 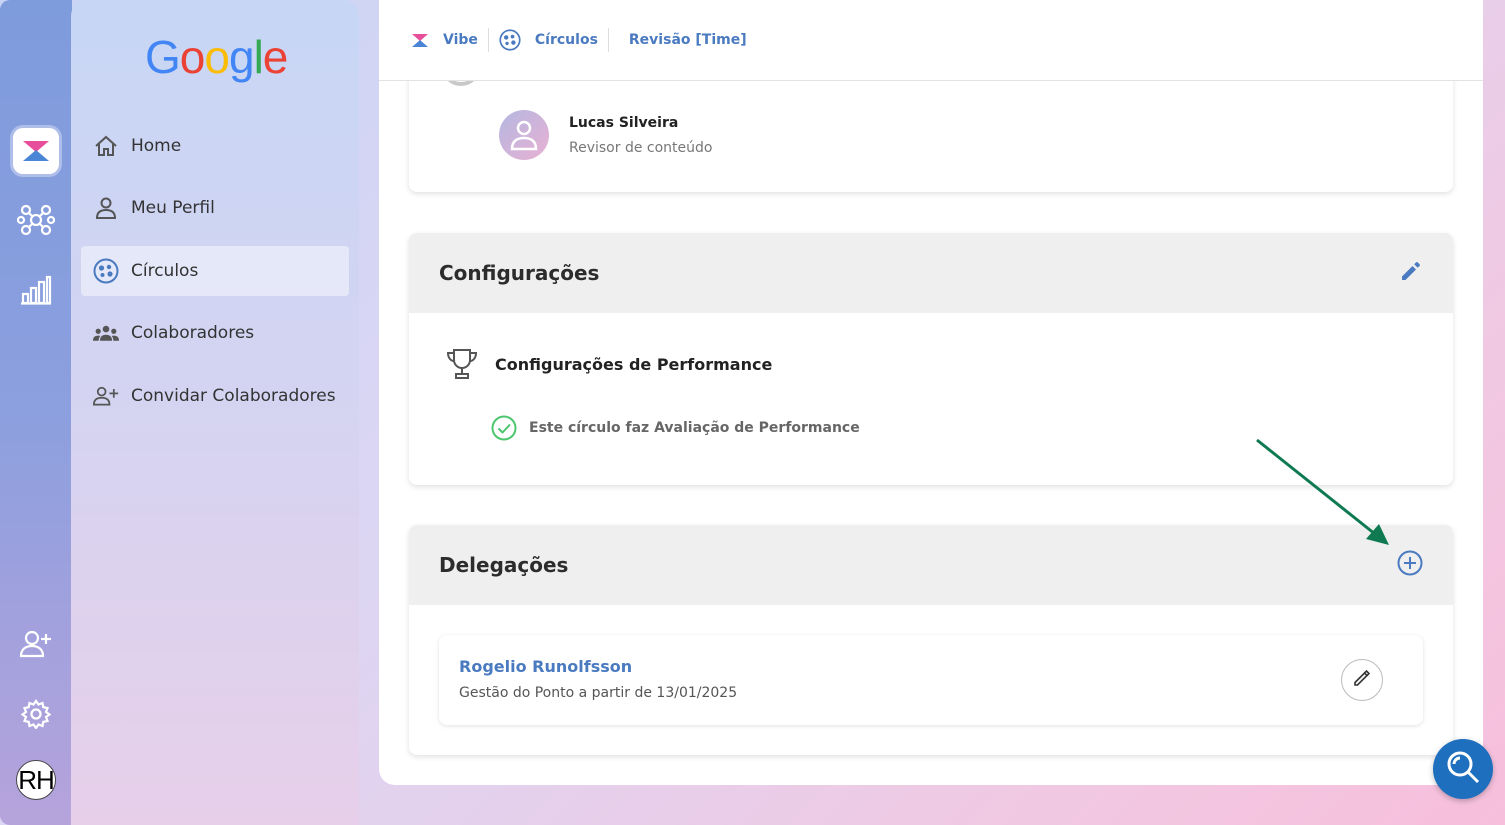 What do you see at coordinates (1410, 565) in the screenshot?
I see `add-delegation-icon` at bounding box center [1410, 565].